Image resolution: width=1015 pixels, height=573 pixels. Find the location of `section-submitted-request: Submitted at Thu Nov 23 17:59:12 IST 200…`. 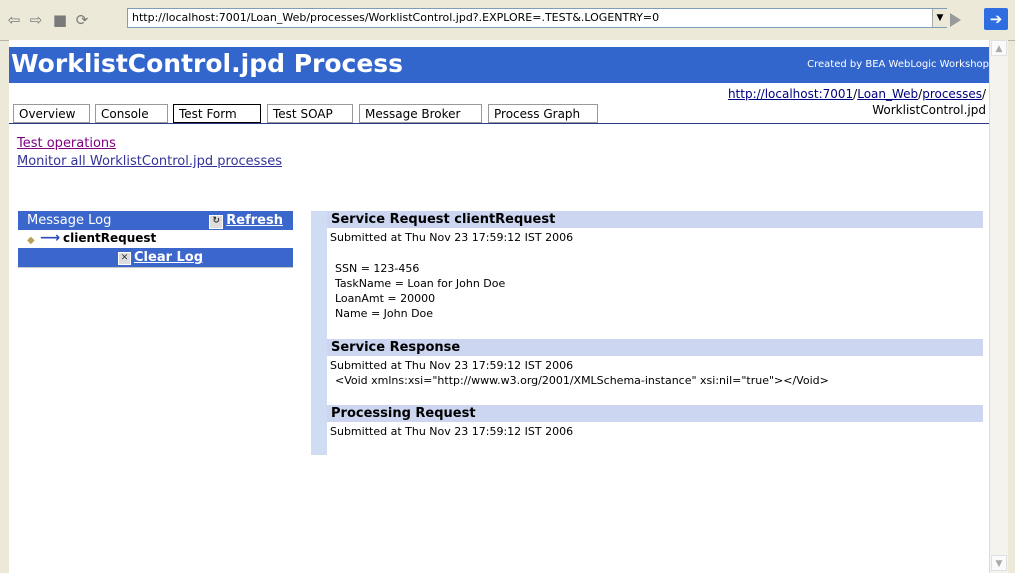

section-submitted-request: Submitted at Thu Nov 23 17:59:12 IST 200… is located at coordinates (452, 237).